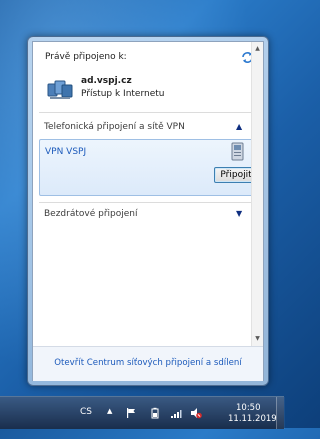  I want to click on chevron-up-icon: ▲, so click(239, 126).